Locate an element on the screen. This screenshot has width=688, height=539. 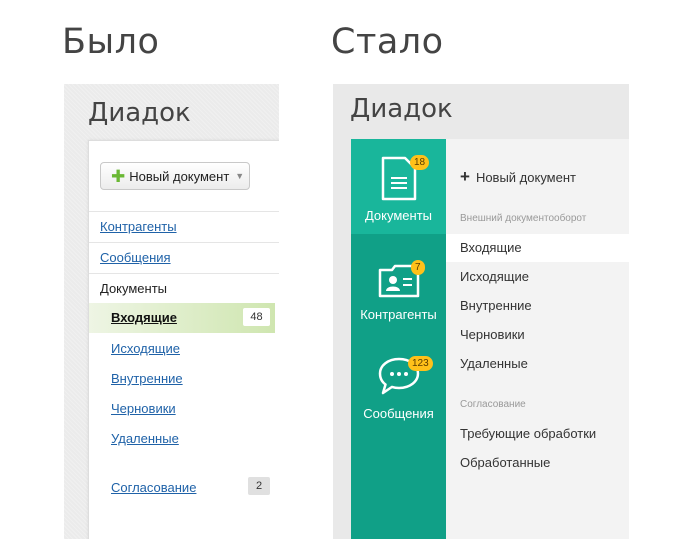
contractors-badge: 7 is located at coordinates (418, 267).